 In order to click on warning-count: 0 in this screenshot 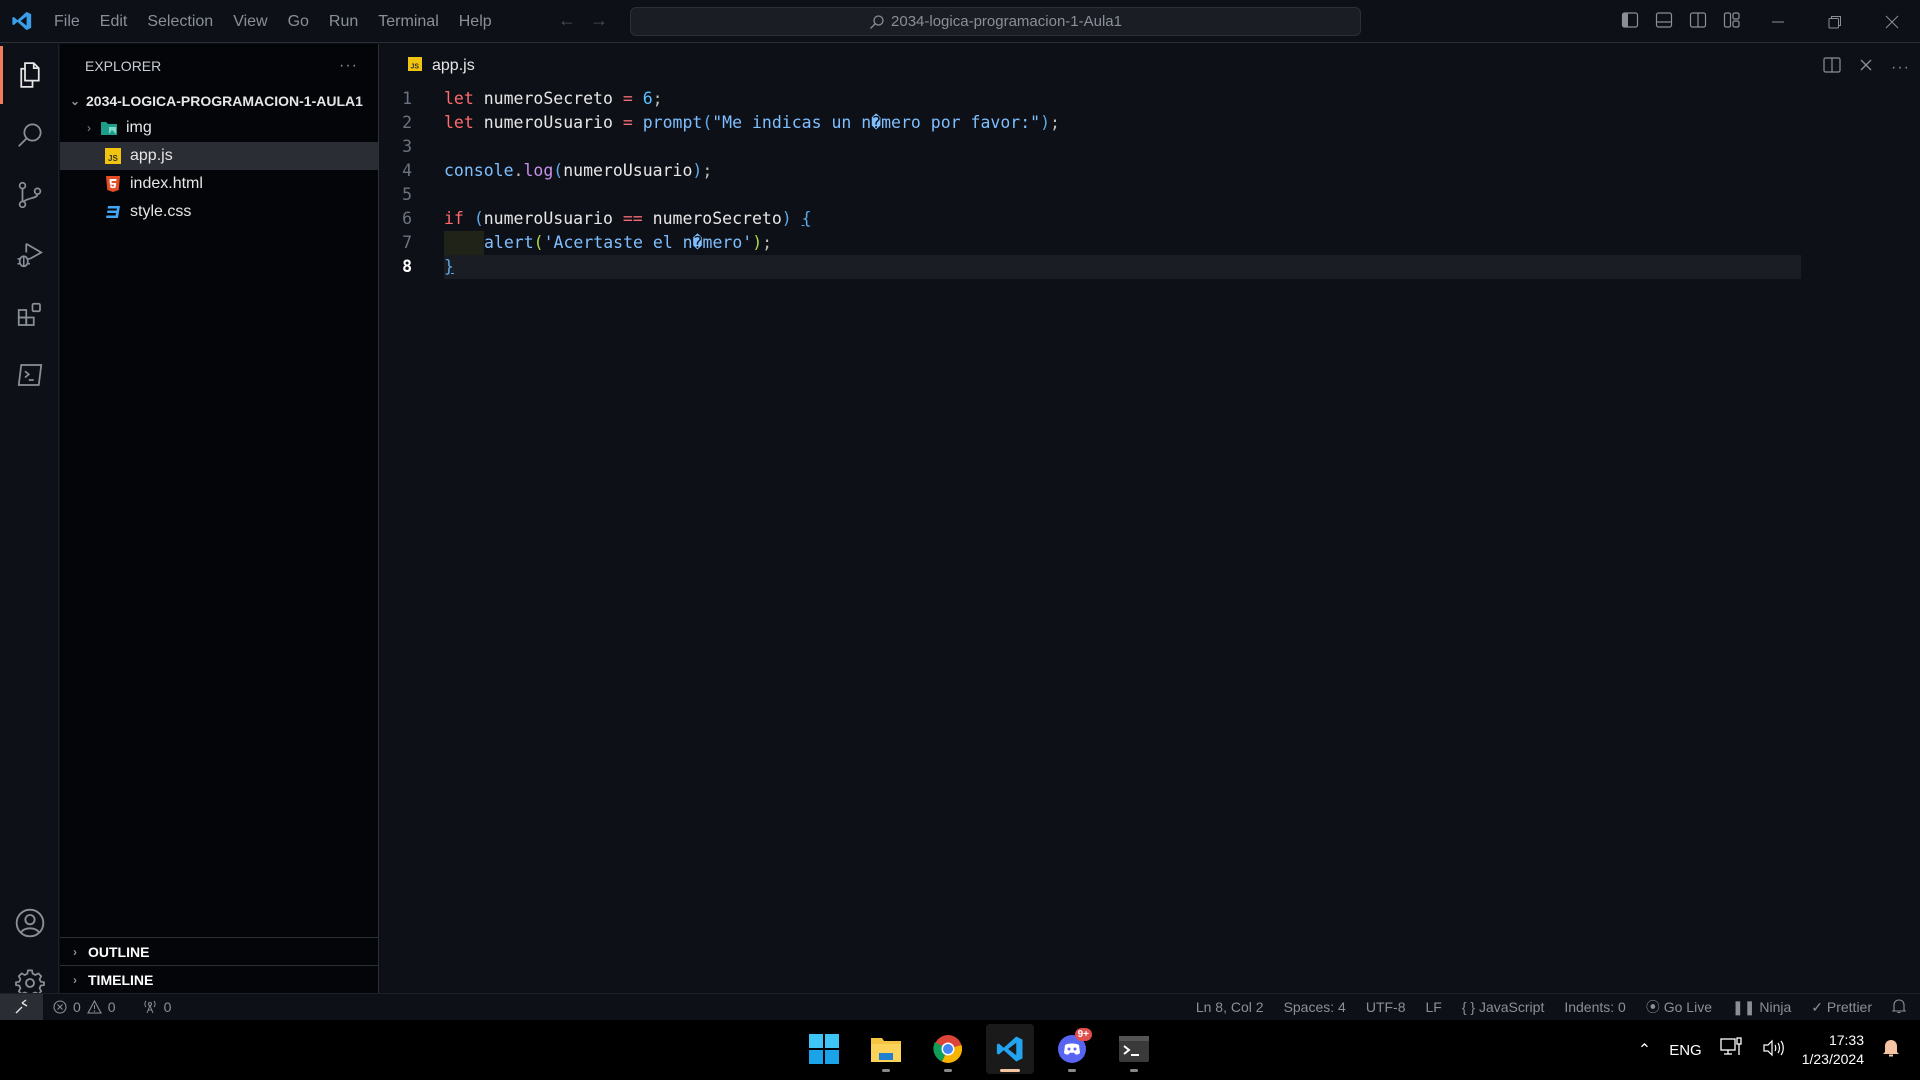, I will do `click(111, 1007)`.